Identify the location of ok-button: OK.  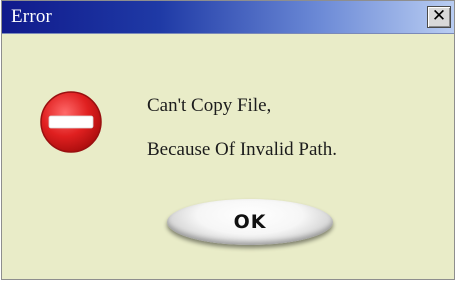
(250, 222).